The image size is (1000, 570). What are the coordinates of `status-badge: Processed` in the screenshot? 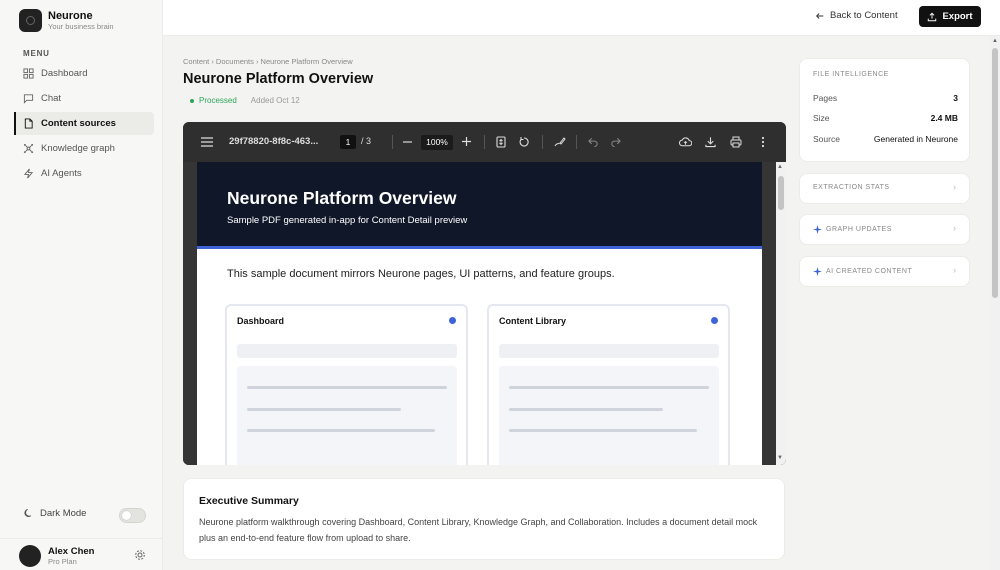 It's located at (213, 100).